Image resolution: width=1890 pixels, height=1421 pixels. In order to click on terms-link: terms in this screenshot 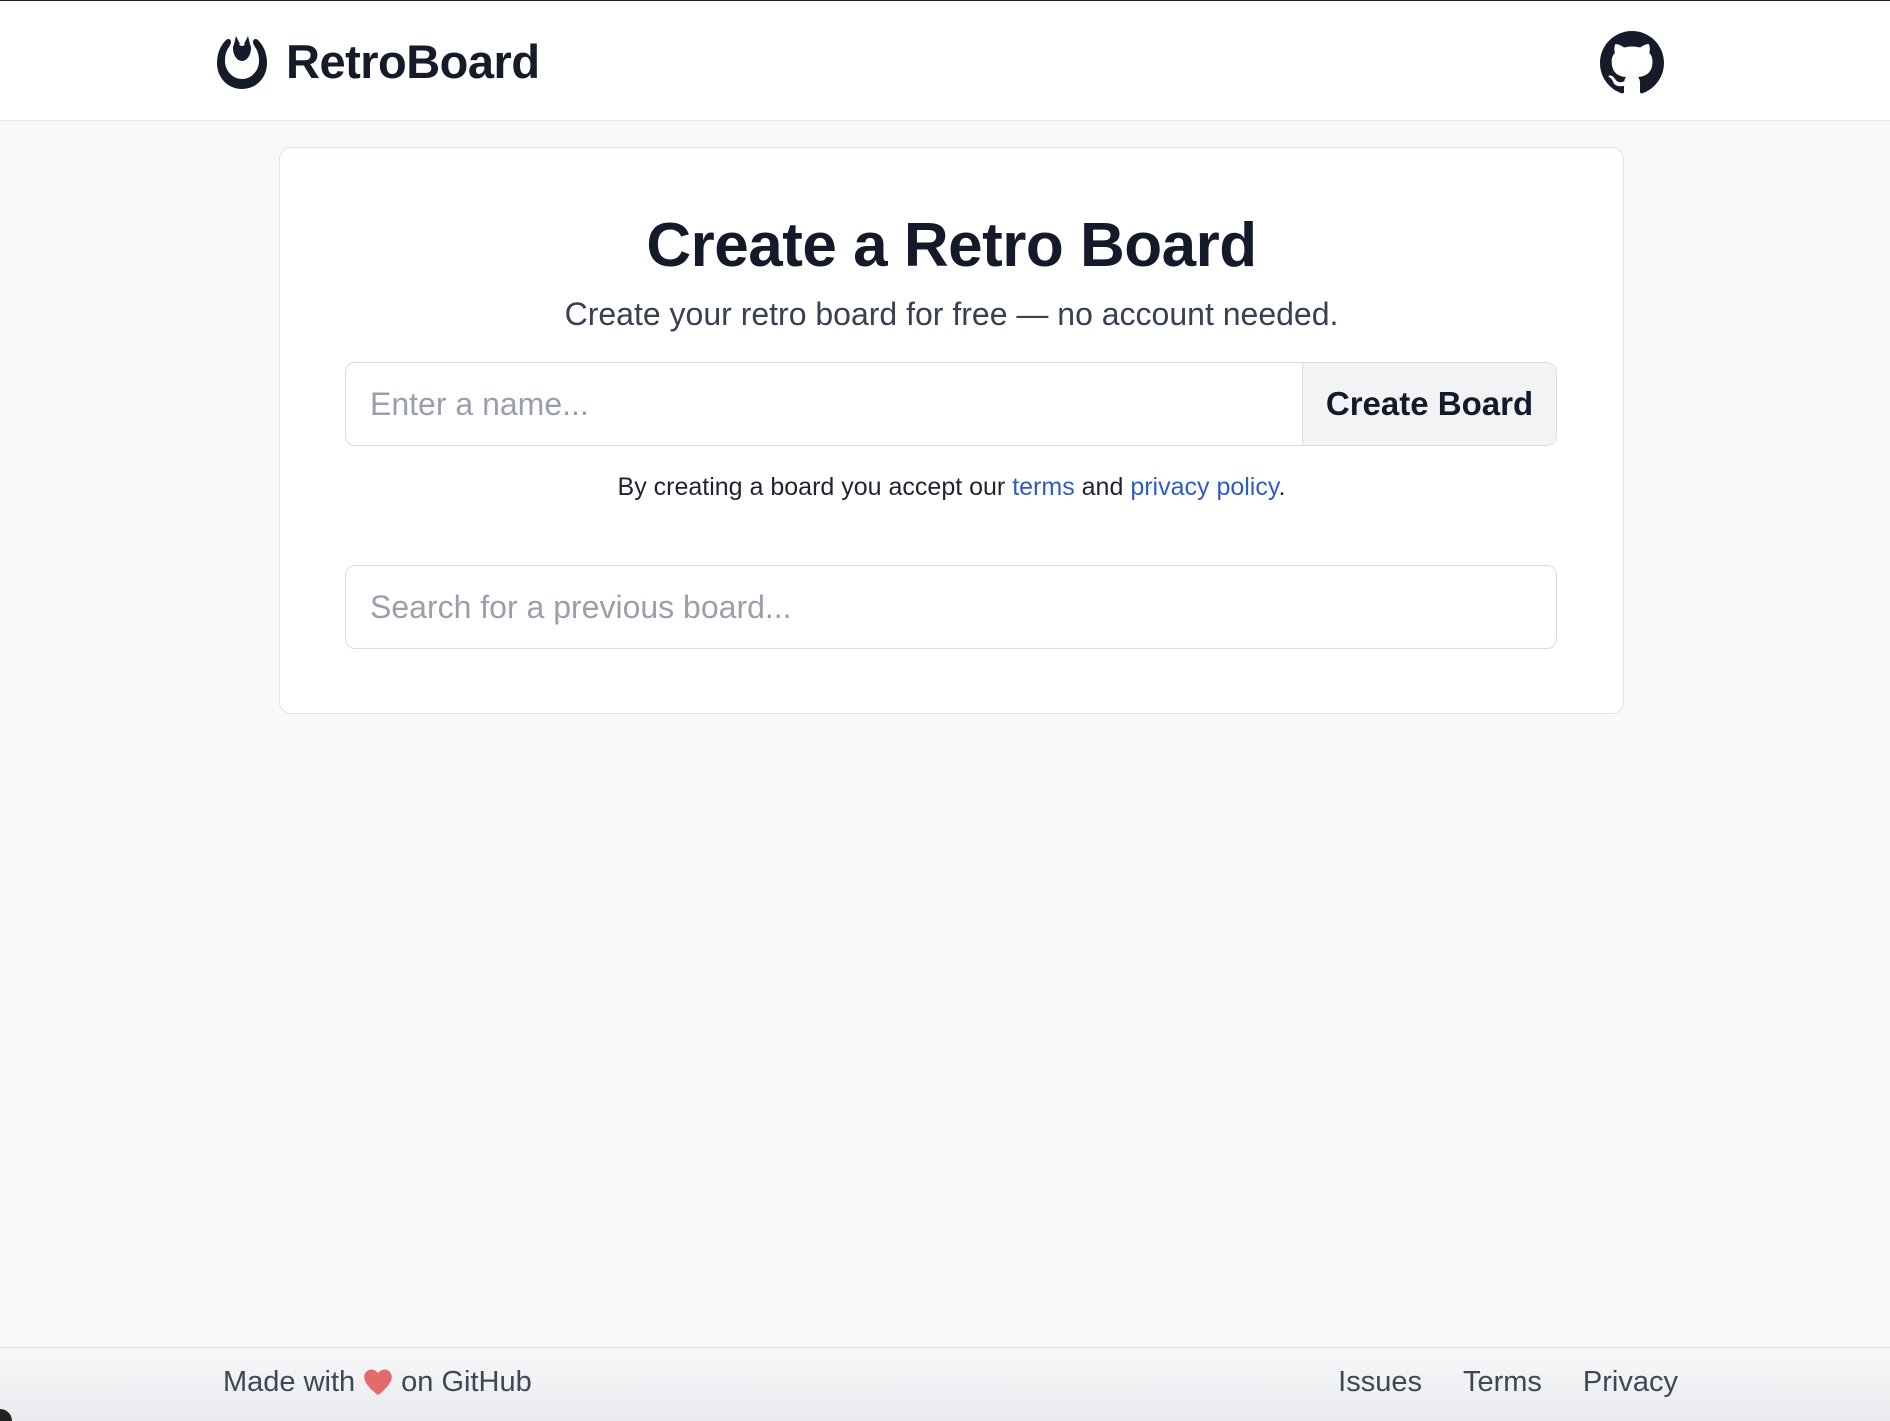, I will do `click(1043, 487)`.